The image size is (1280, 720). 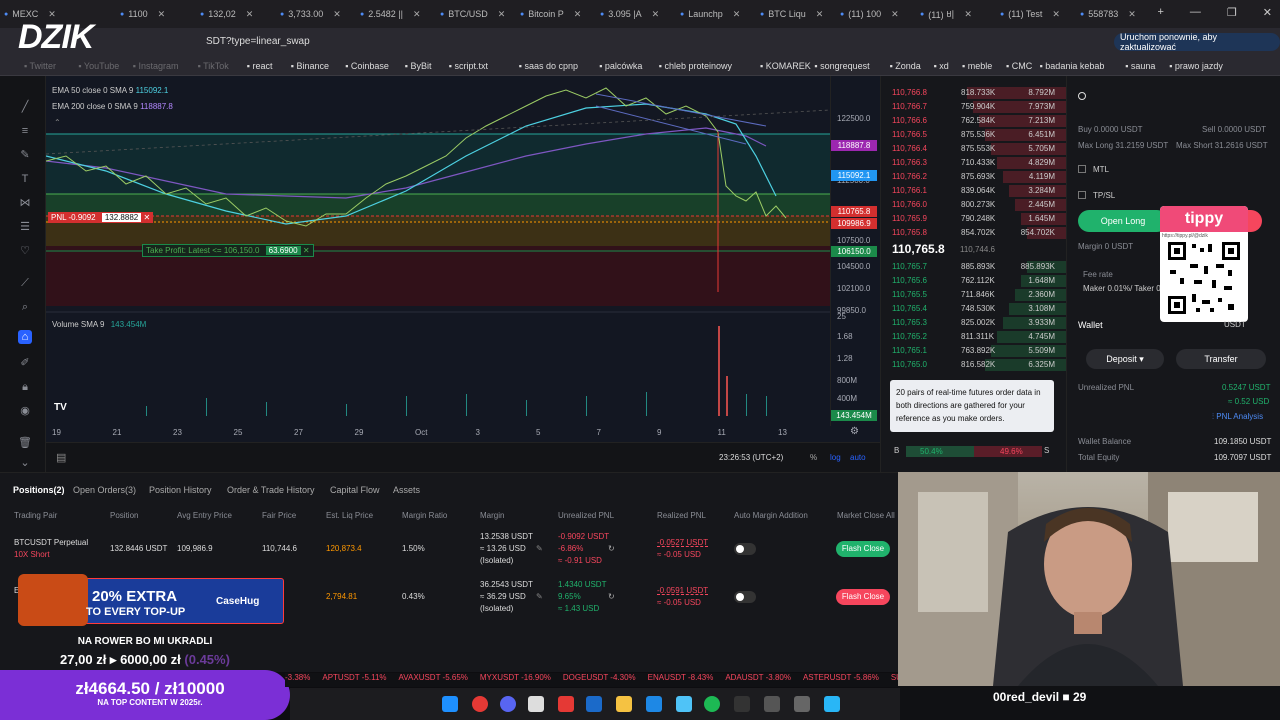 What do you see at coordinates (974, 295) in the screenshot?
I see `orderbook-row: 110,765.5 711.846K 2.360M` at bounding box center [974, 295].